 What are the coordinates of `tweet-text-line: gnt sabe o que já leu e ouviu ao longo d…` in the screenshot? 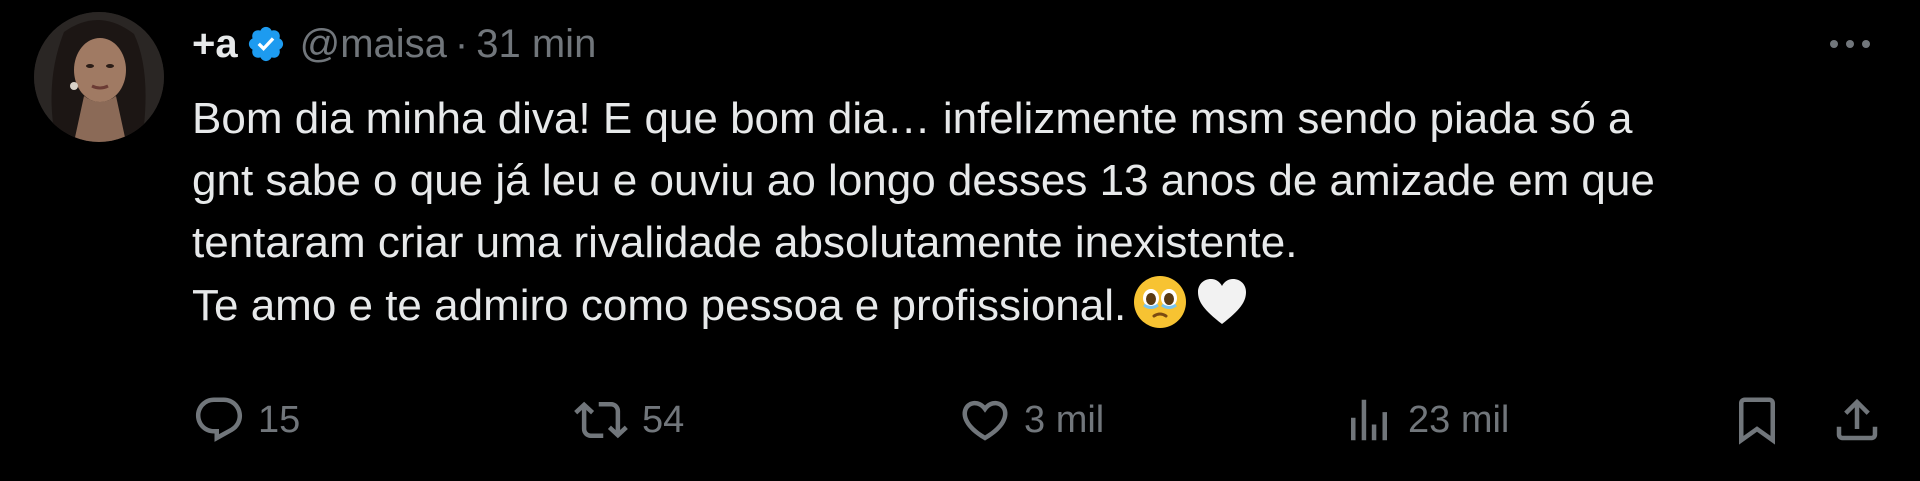 It's located at (923, 180).